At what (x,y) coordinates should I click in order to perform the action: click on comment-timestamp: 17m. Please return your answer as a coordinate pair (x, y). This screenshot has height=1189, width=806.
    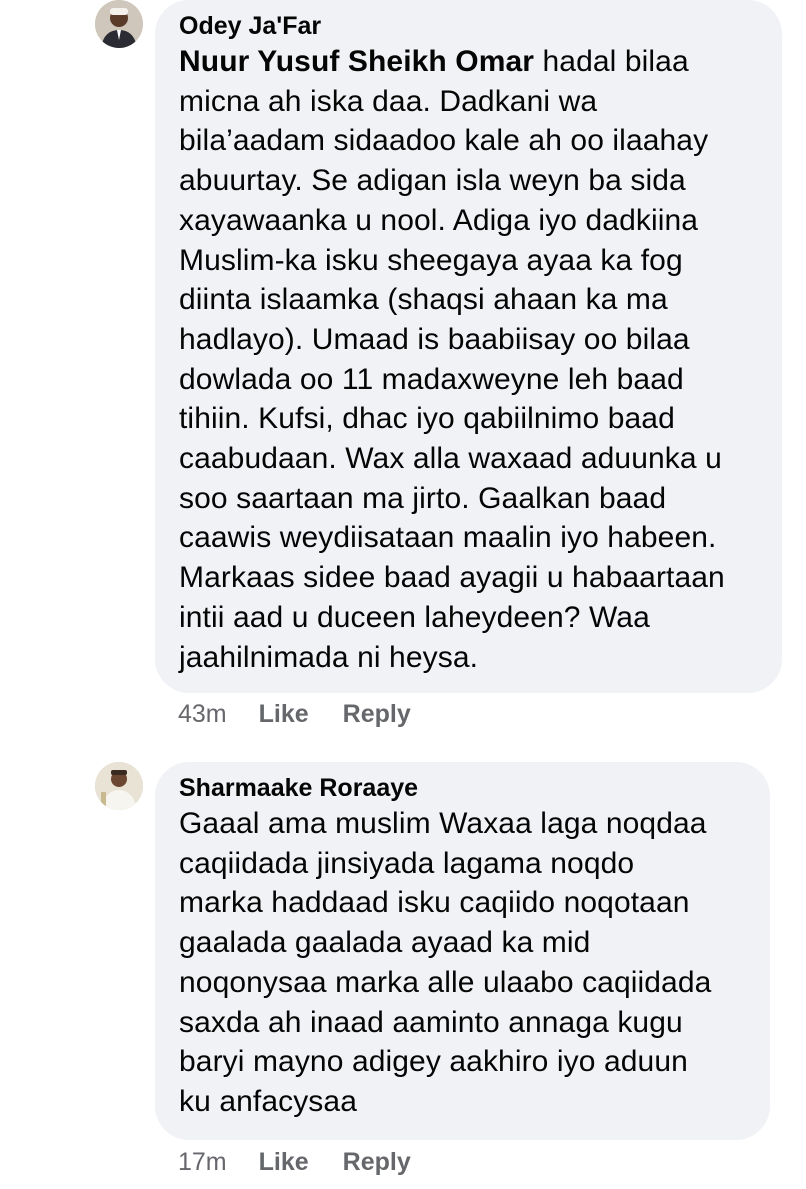
    Looking at the image, I should click on (202, 1162).